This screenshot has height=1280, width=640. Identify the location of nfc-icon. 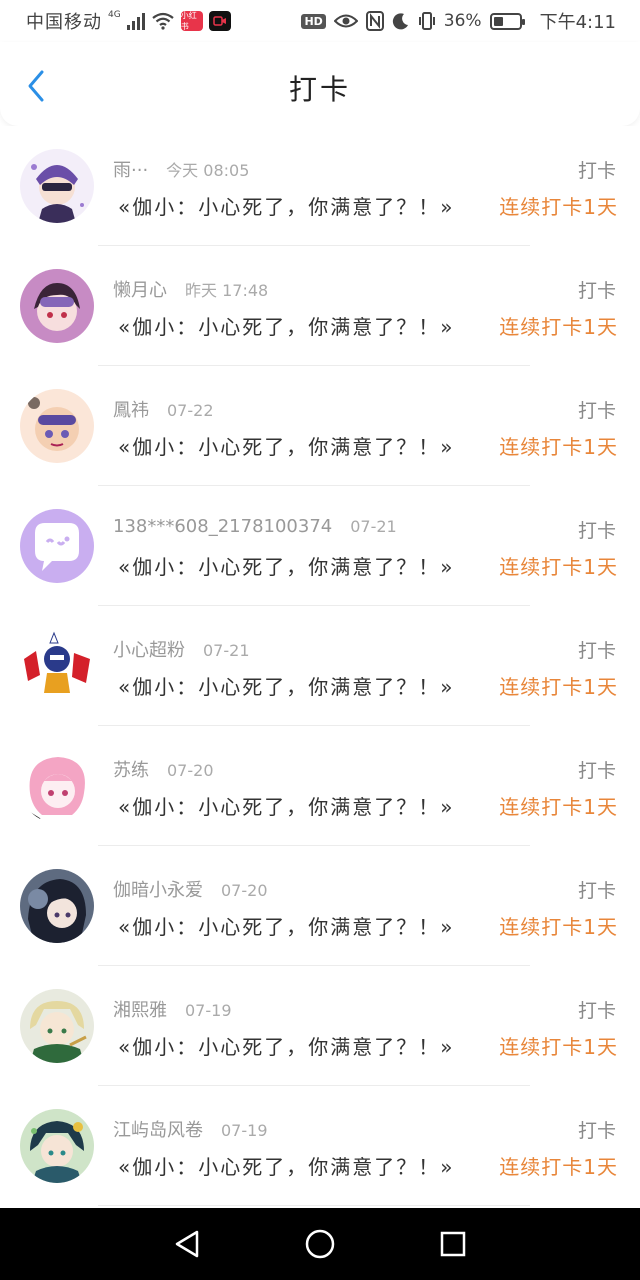
(374, 21).